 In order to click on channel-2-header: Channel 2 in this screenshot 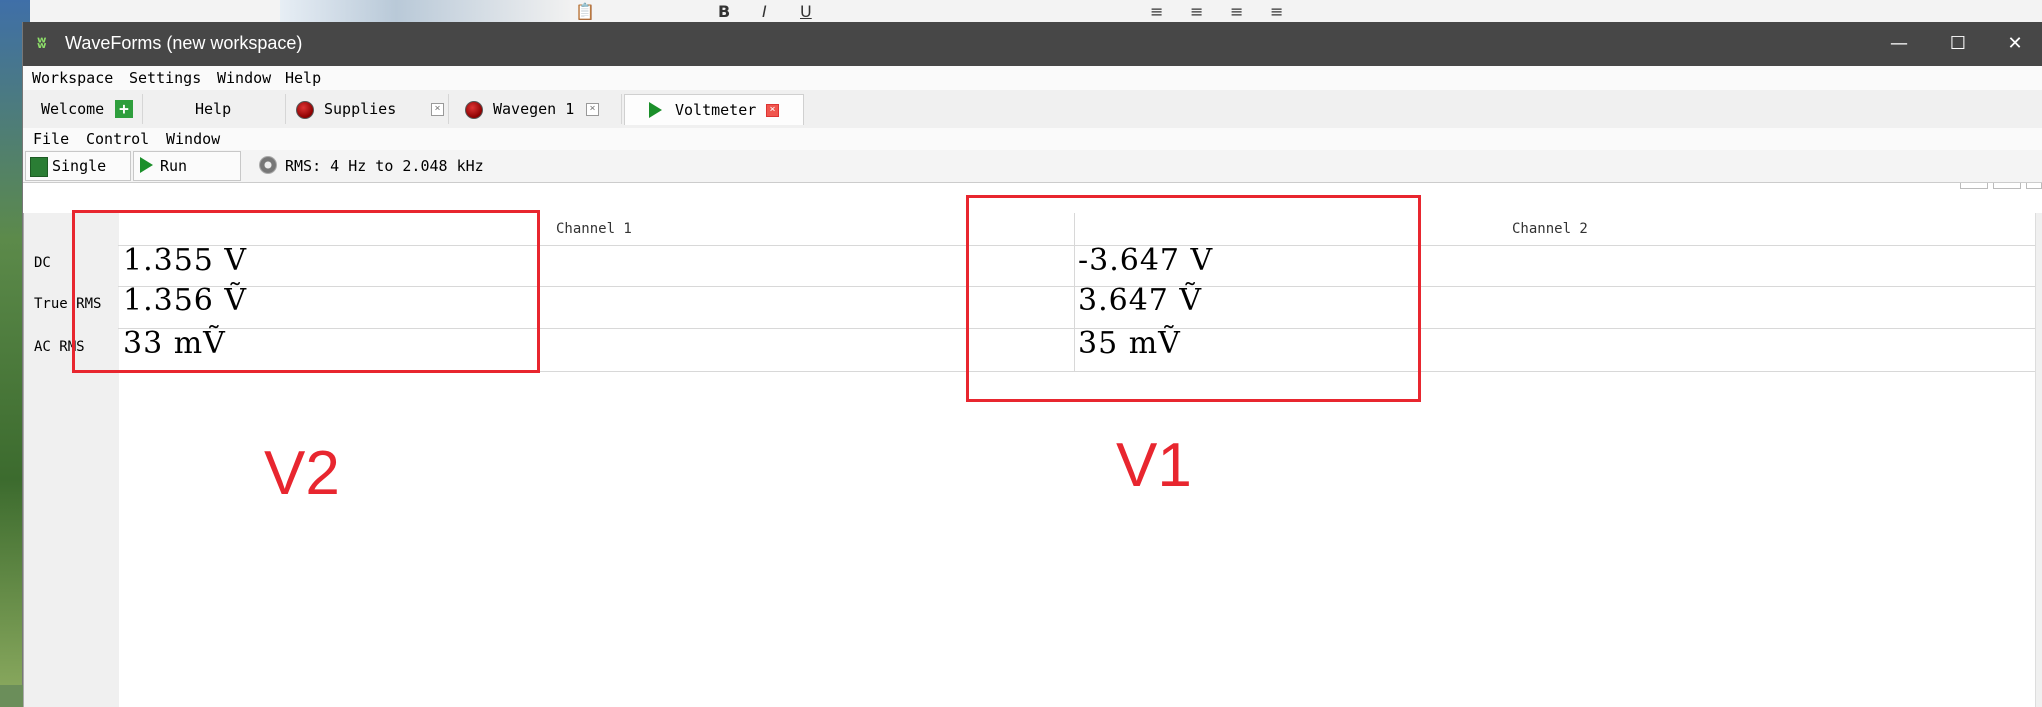, I will do `click(1550, 229)`.